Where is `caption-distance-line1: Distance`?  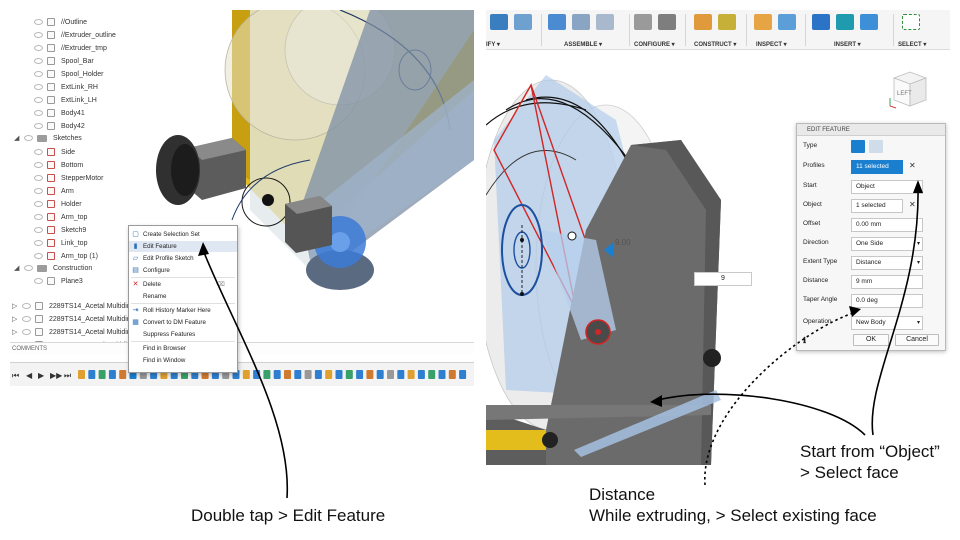
caption-distance-line1: Distance is located at coordinates (622, 494).